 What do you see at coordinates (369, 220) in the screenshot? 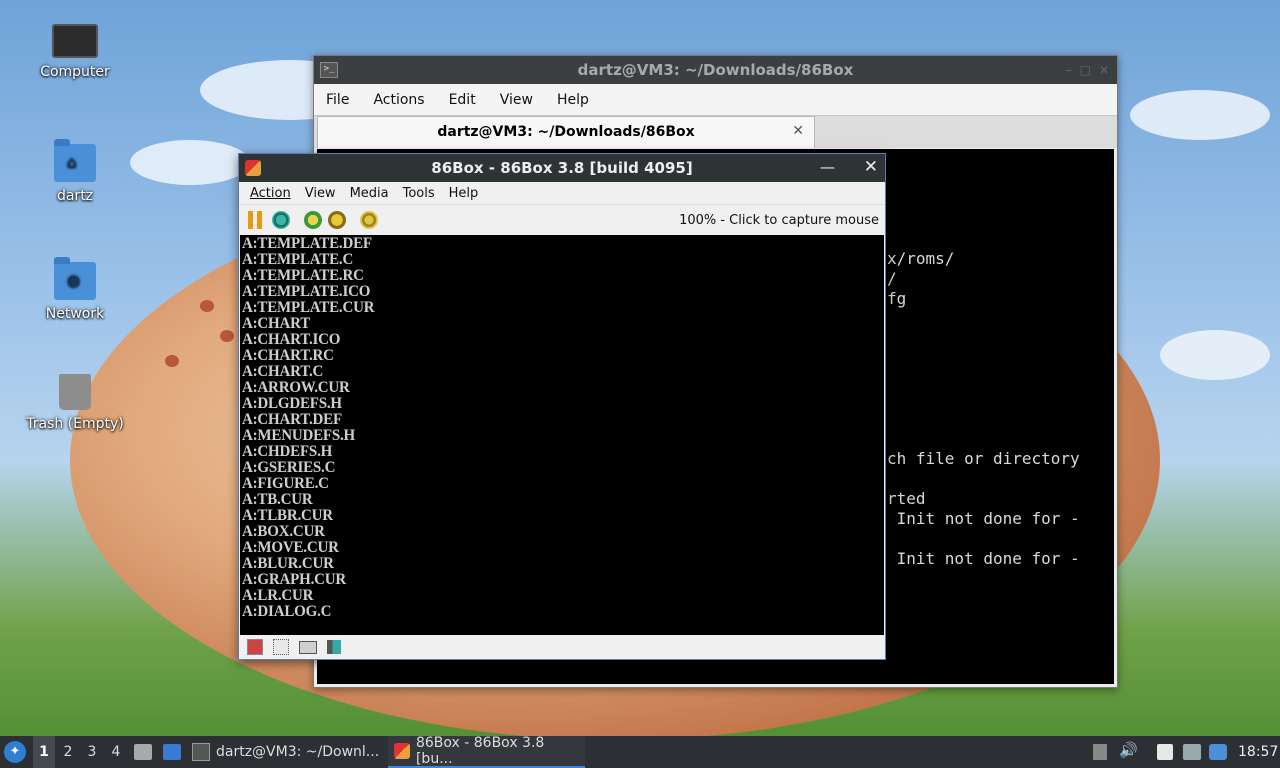
I see `settings-icon` at bounding box center [369, 220].